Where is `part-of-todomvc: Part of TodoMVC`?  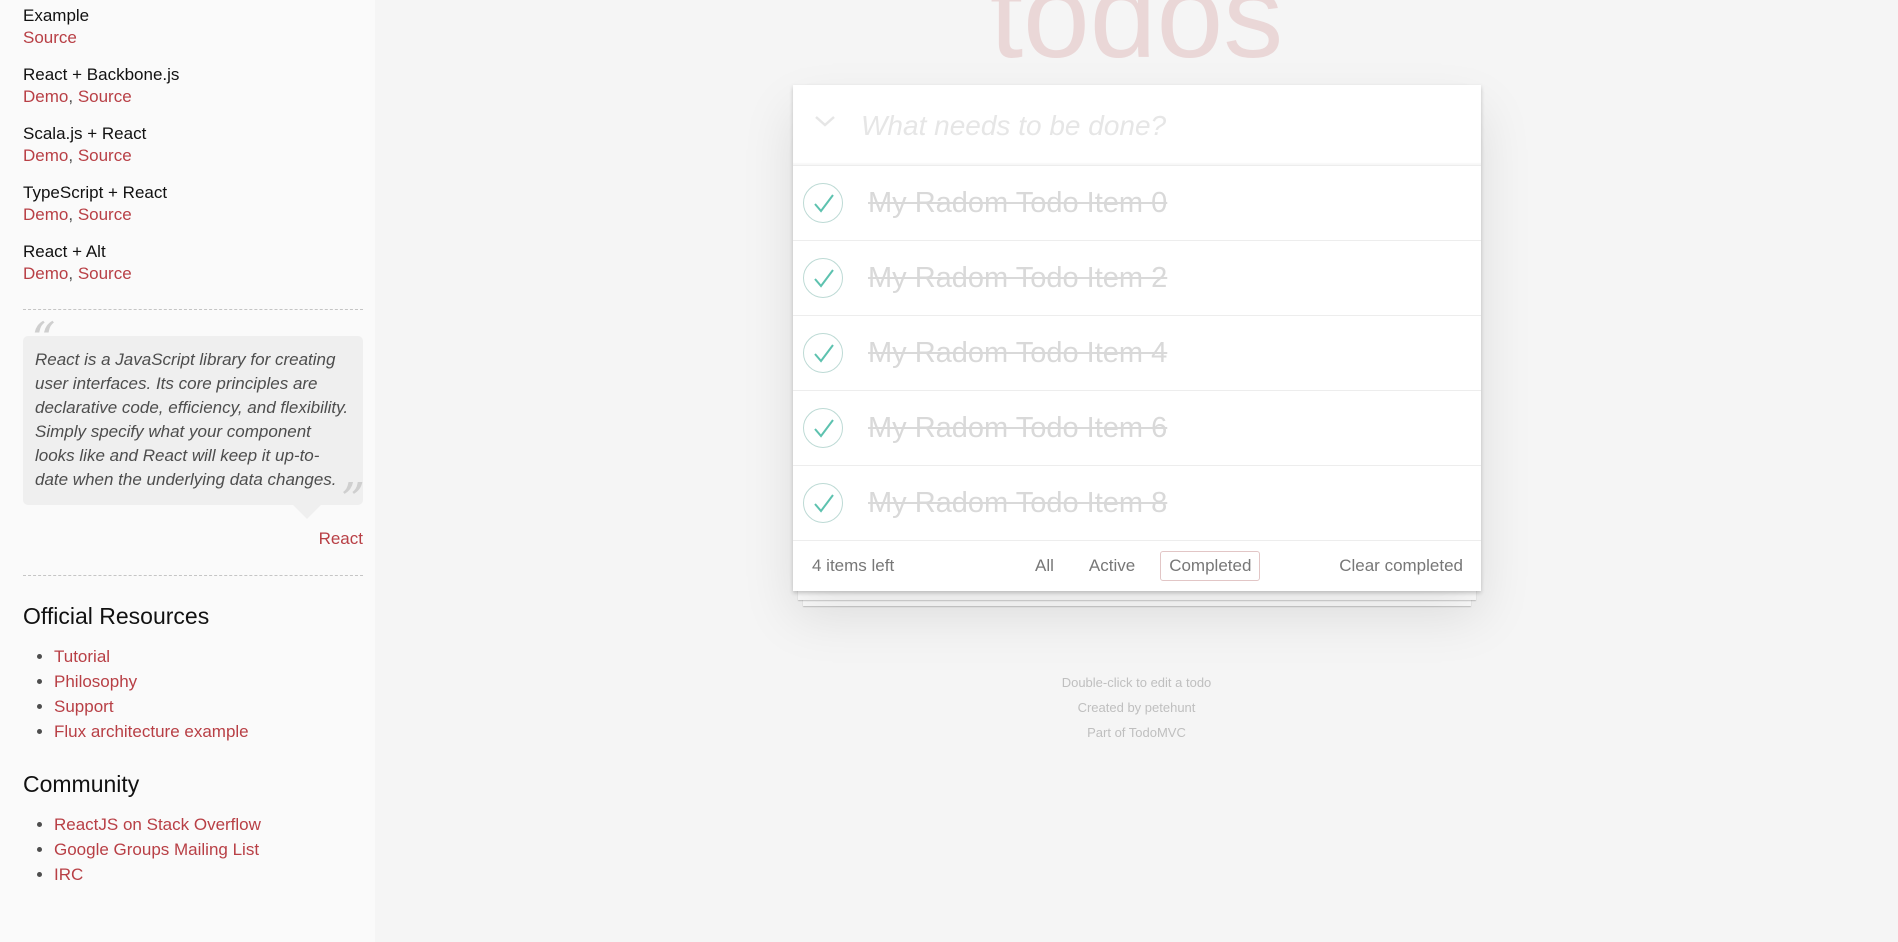 part-of-todomvc: Part of TodoMVC is located at coordinates (1136, 732).